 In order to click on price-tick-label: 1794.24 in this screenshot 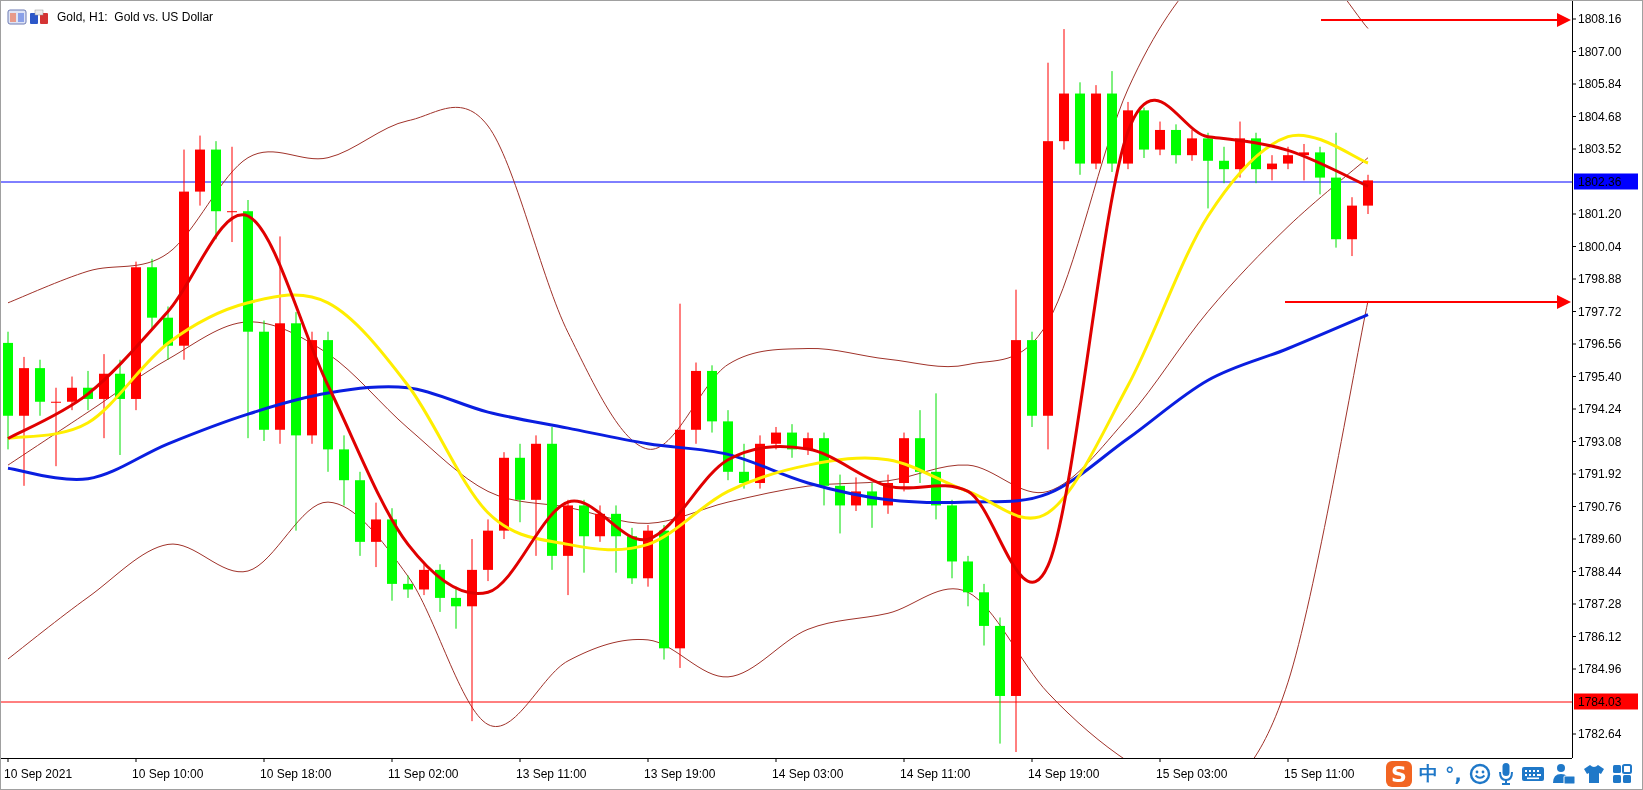, I will do `click(1597, 409)`.